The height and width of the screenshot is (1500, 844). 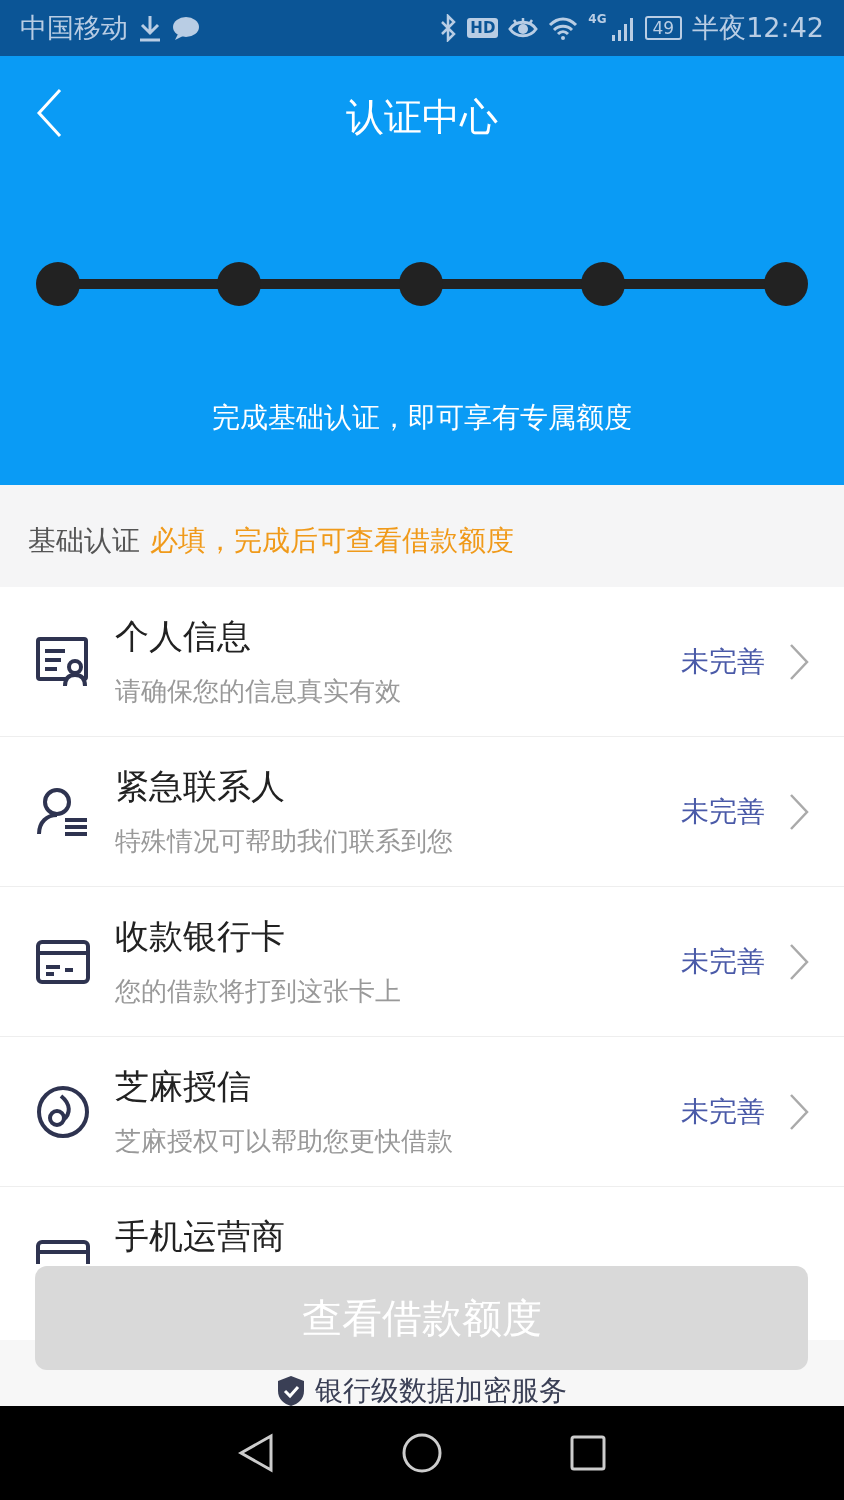 I want to click on home-nav-icon, so click(x=422, y=1453).